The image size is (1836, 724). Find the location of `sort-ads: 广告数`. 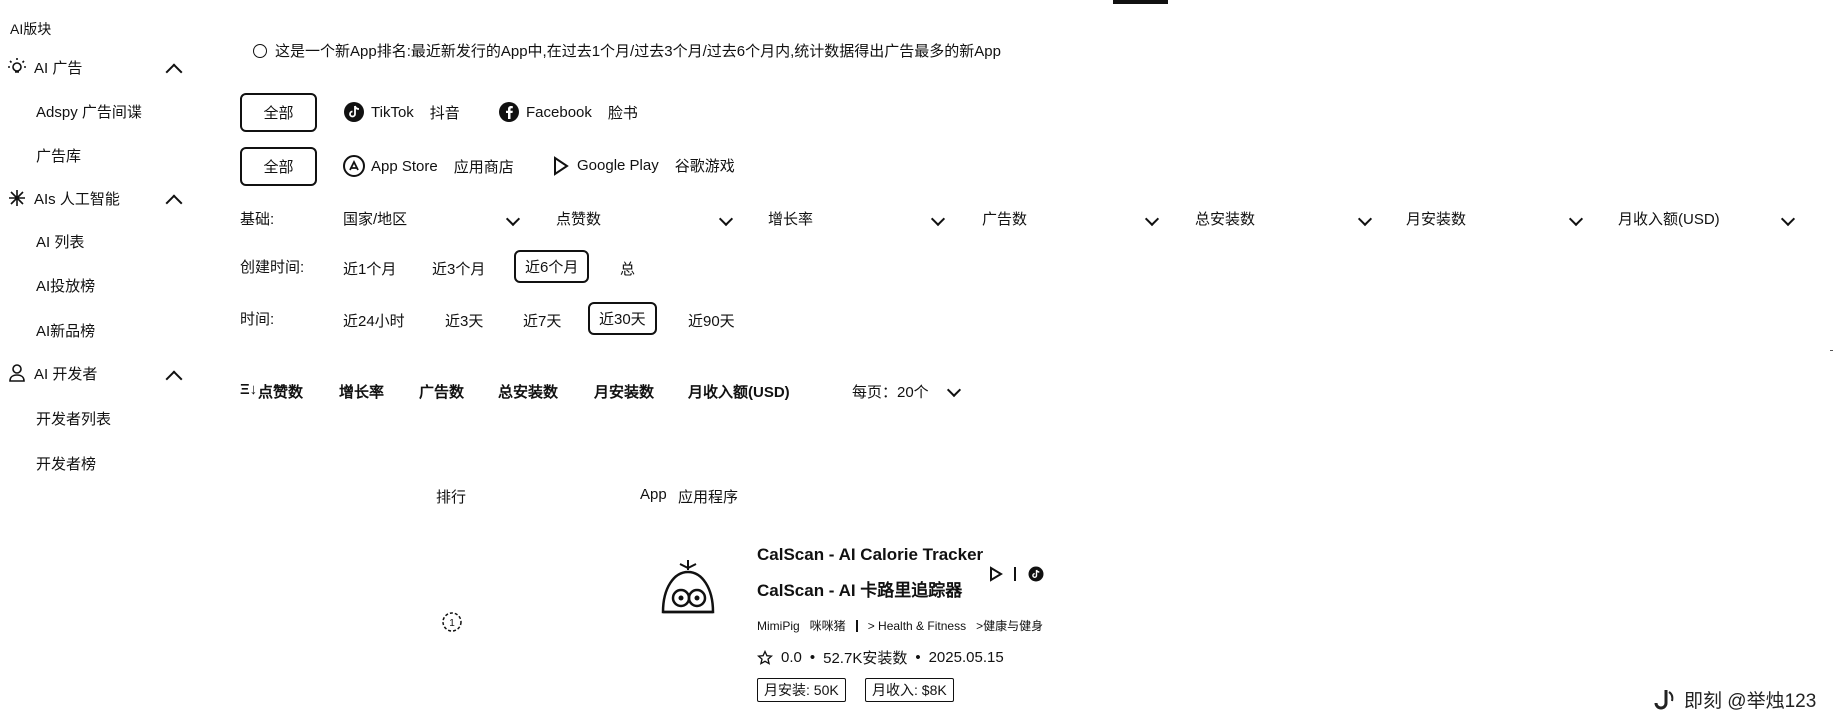

sort-ads: 广告数 is located at coordinates (441, 391).